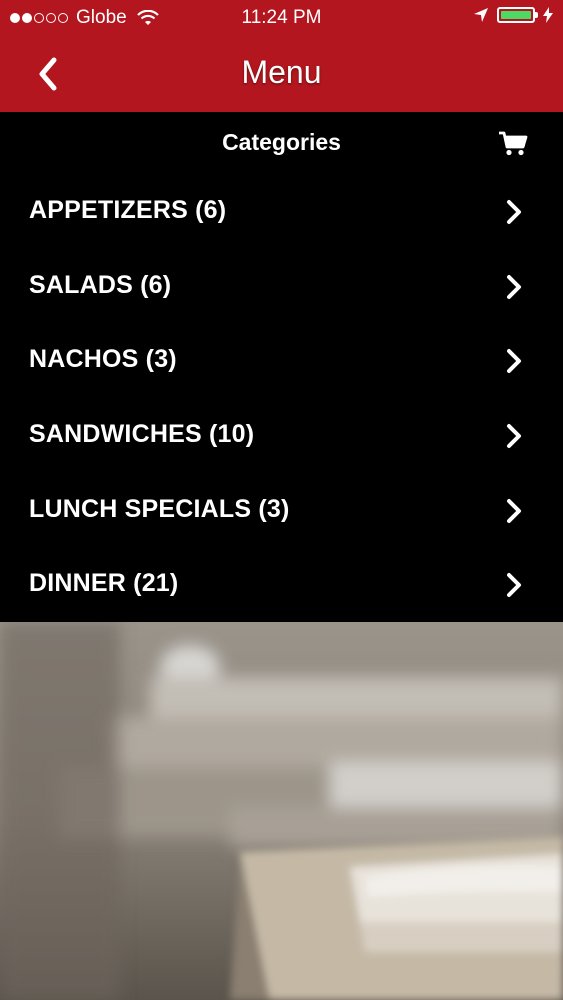  I want to click on category-label: SANDWICHES (10), so click(142, 434).